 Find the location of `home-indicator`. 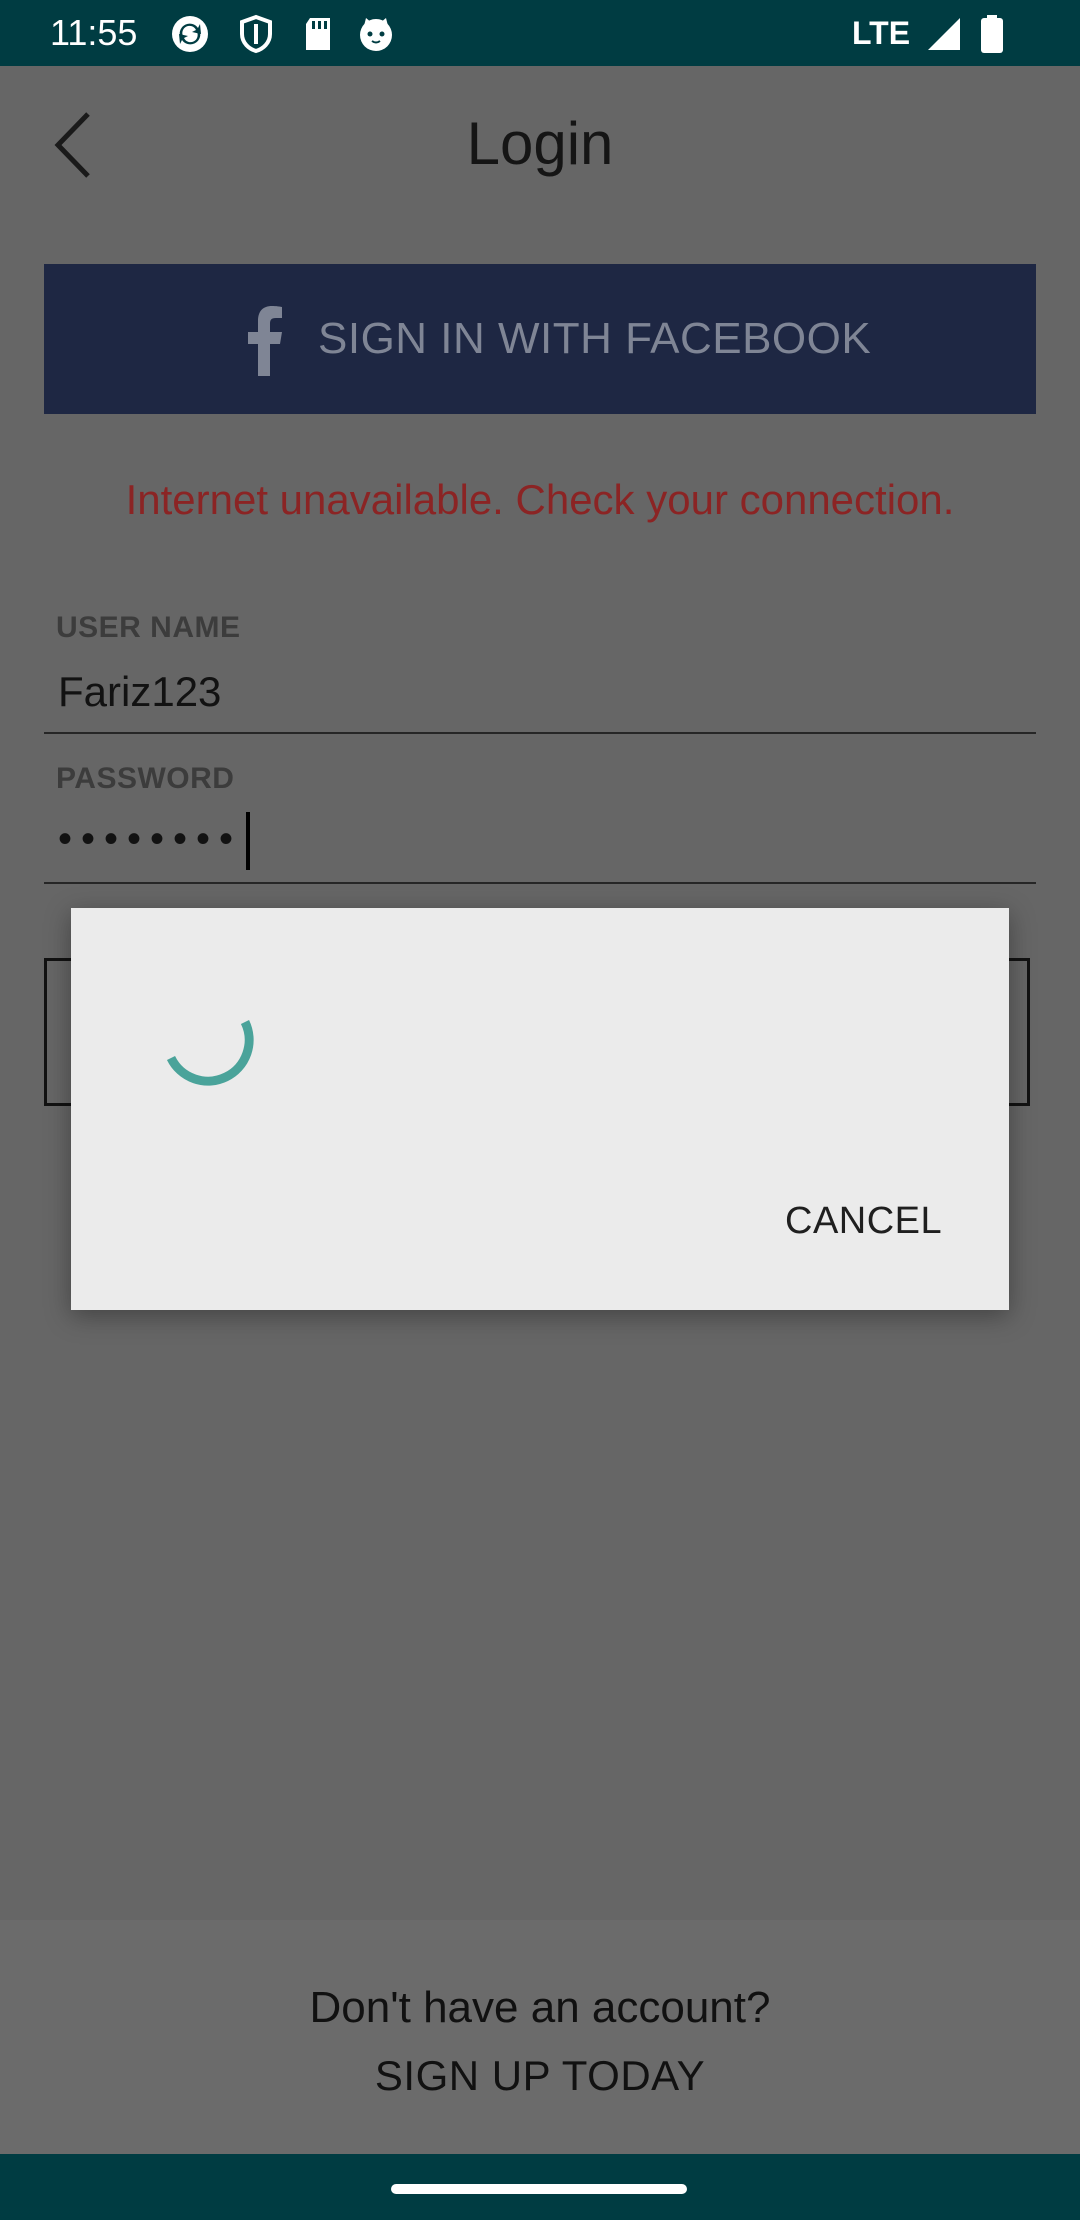

home-indicator is located at coordinates (539, 2189).